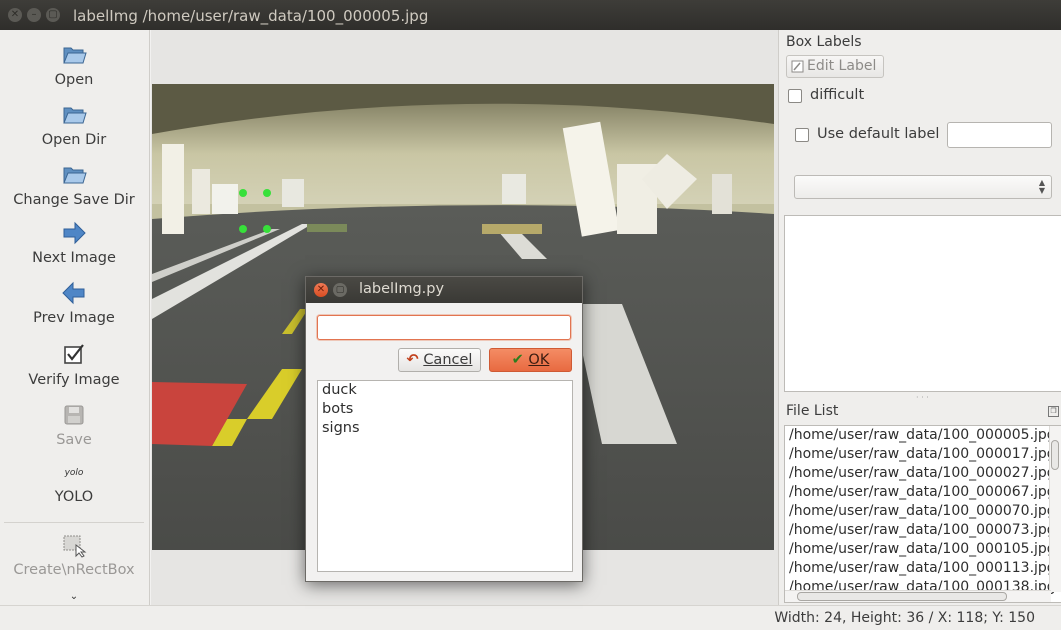 The image size is (1061, 630). I want to click on cancel-button: ↶ Cancel, so click(439, 360).